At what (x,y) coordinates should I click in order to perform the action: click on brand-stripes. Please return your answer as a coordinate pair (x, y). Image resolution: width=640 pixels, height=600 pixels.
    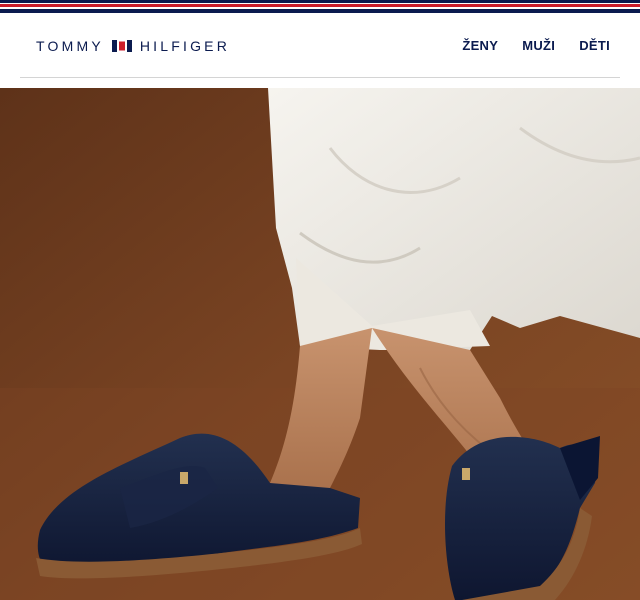
    Looking at the image, I should click on (320, 7).